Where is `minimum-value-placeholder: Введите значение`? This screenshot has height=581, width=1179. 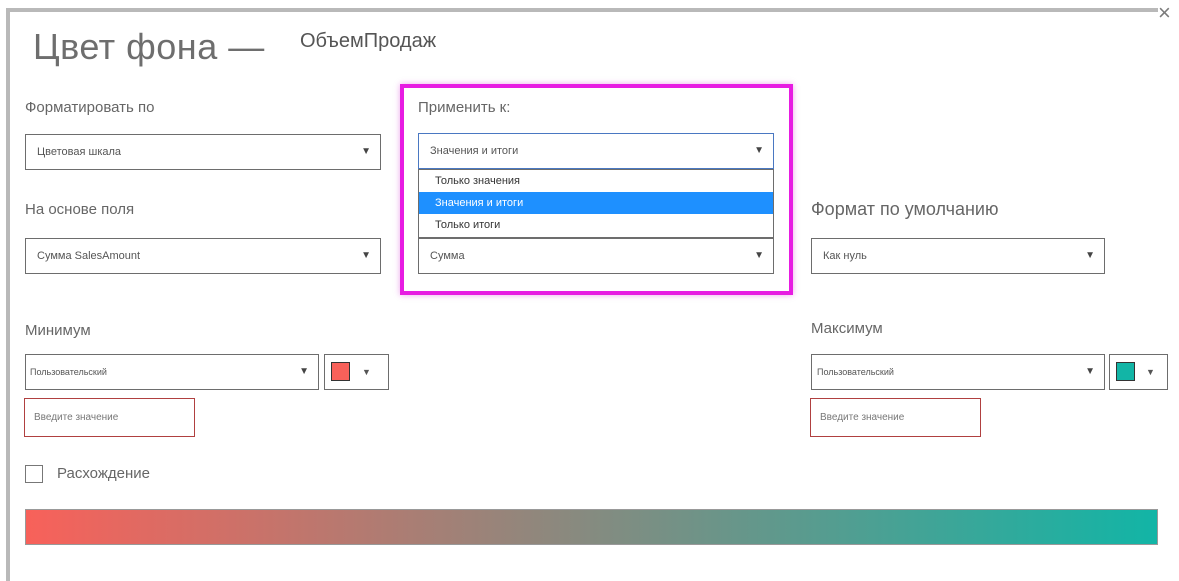 minimum-value-placeholder: Введите значение is located at coordinates (76, 417).